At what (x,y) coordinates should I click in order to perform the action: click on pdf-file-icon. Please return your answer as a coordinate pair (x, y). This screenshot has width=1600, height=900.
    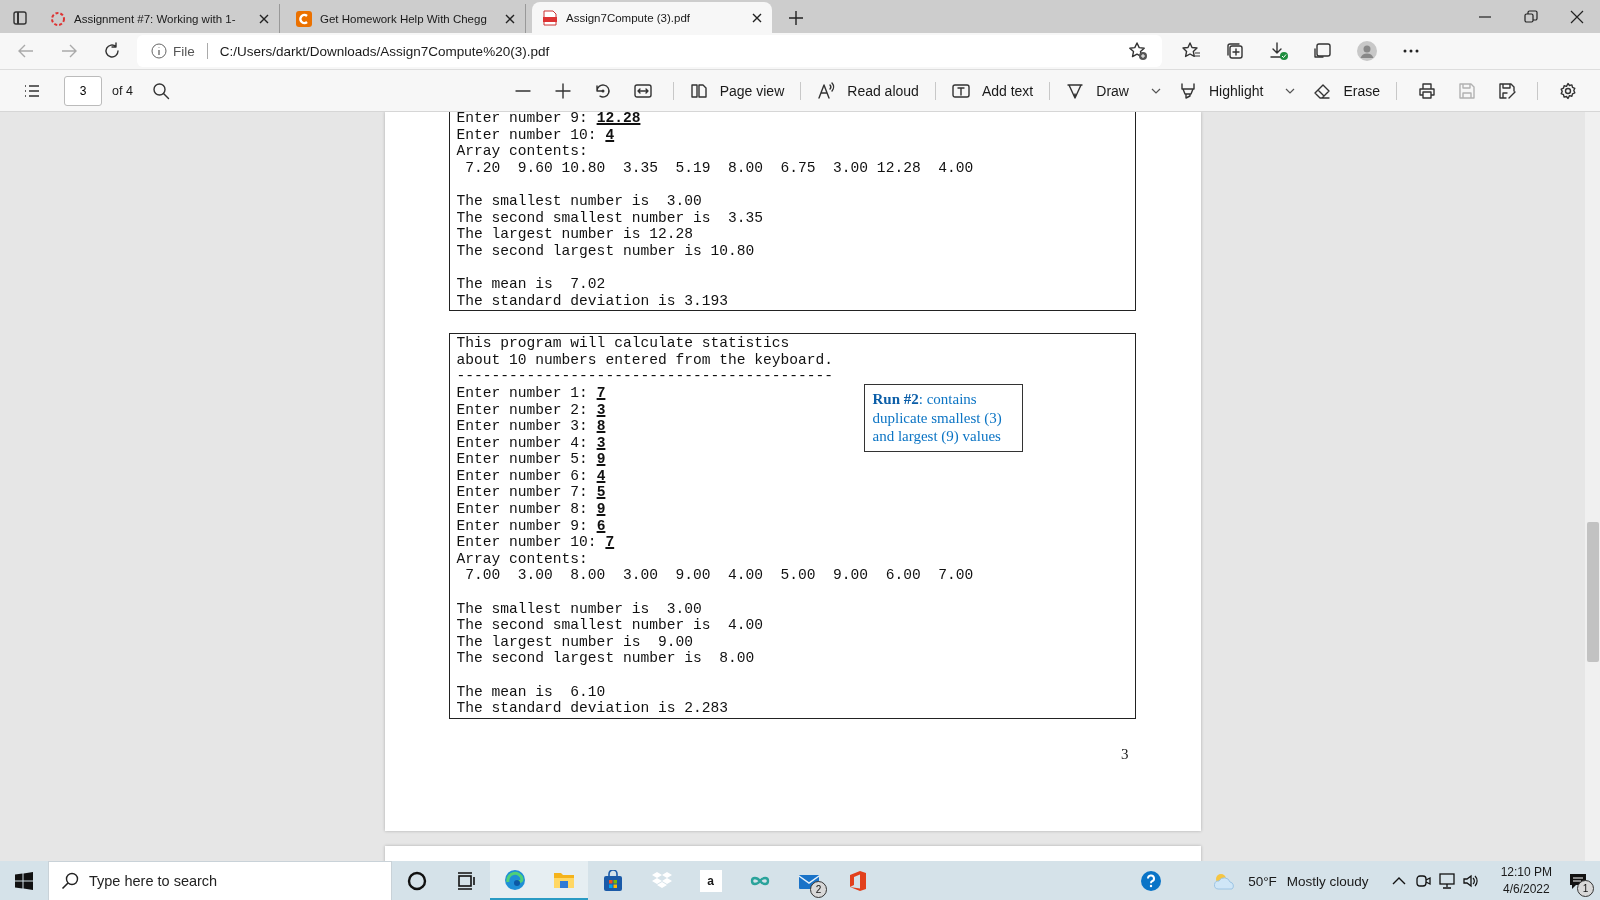
    Looking at the image, I should click on (550, 17).